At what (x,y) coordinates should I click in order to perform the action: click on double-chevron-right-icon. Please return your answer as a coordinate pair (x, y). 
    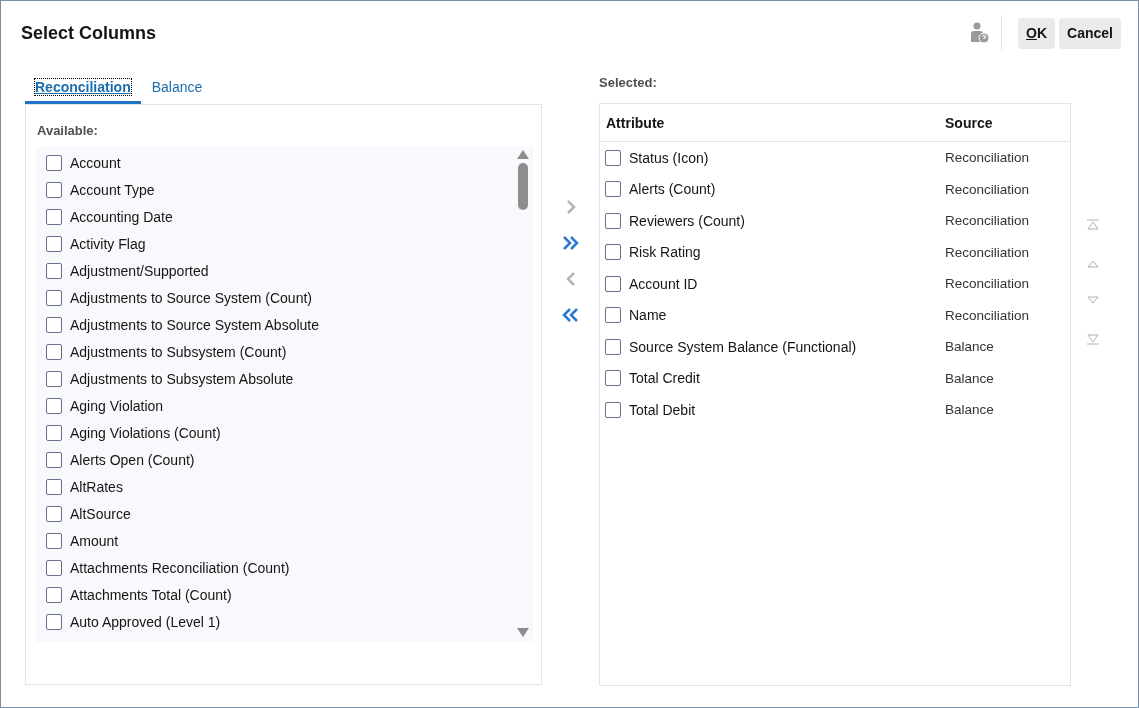
    Looking at the image, I should click on (570, 243).